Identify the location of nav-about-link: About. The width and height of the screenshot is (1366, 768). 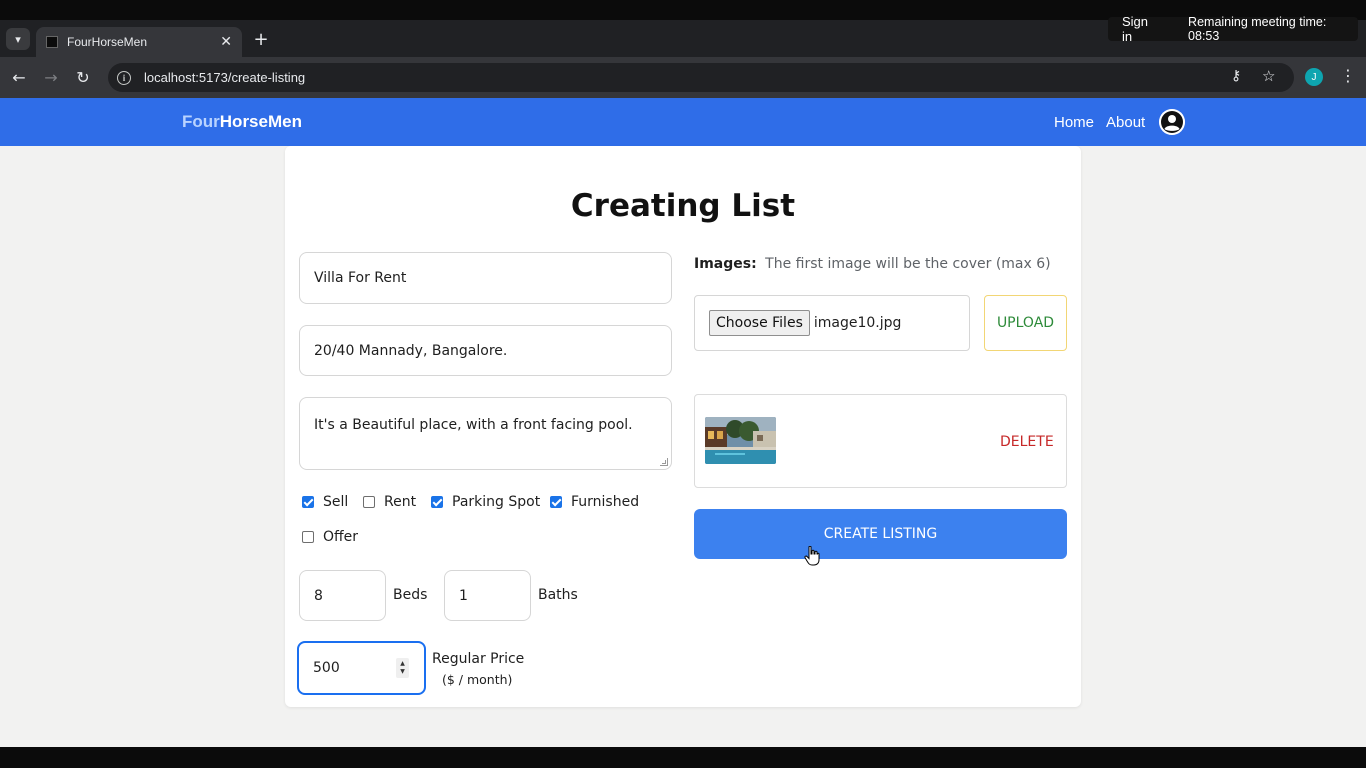
(1125, 122).